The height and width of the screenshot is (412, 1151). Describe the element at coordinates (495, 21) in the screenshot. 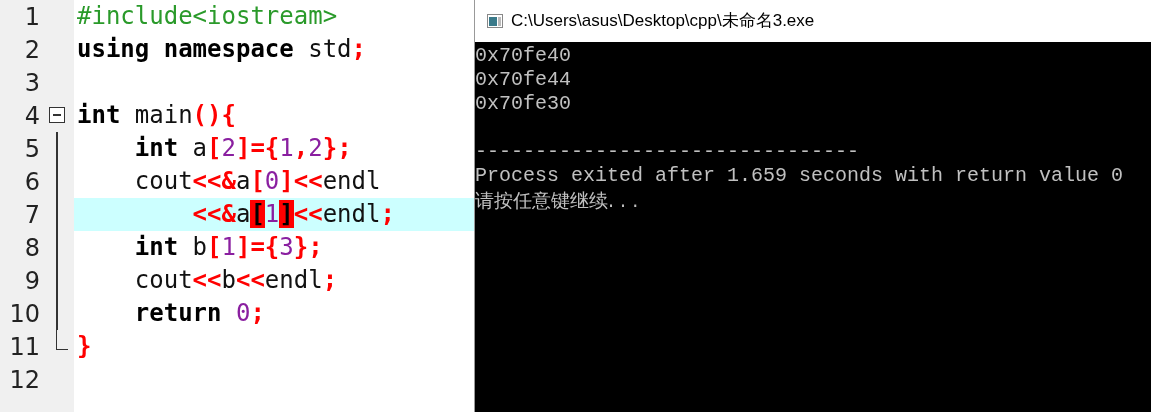

I see `console-app-icon` at that location.